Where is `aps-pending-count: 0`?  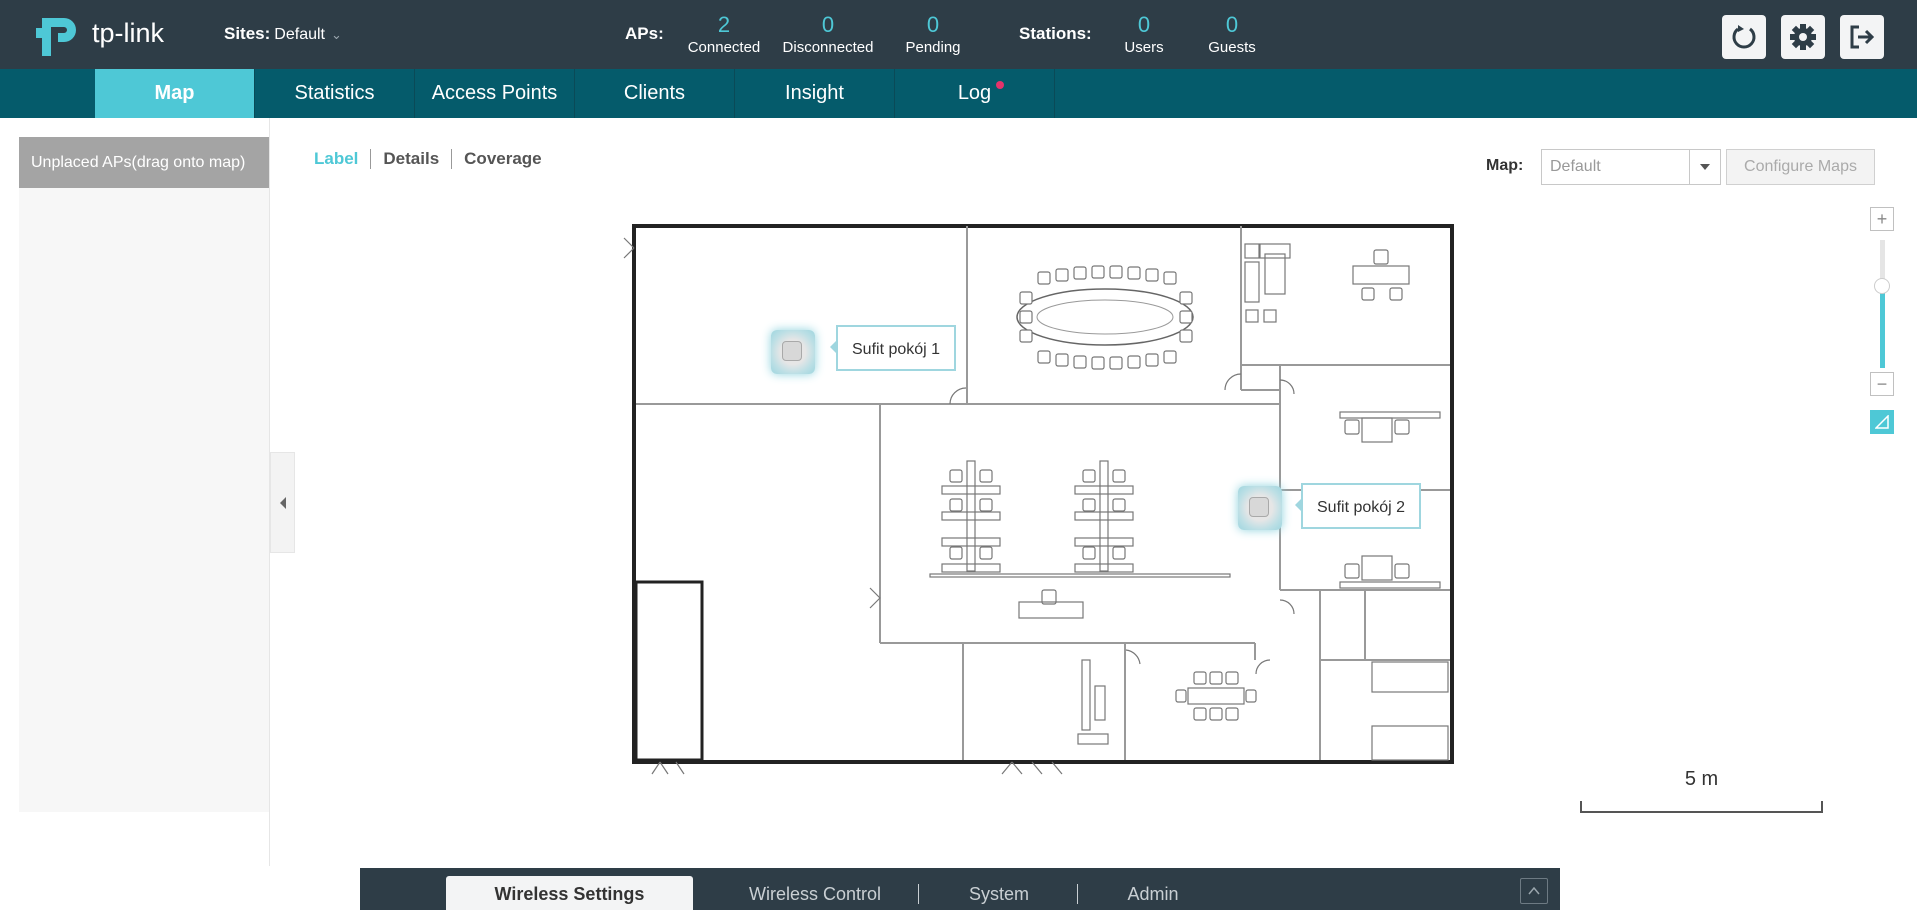 aps-pending-count: 0 is located at coordinates (933, 24).